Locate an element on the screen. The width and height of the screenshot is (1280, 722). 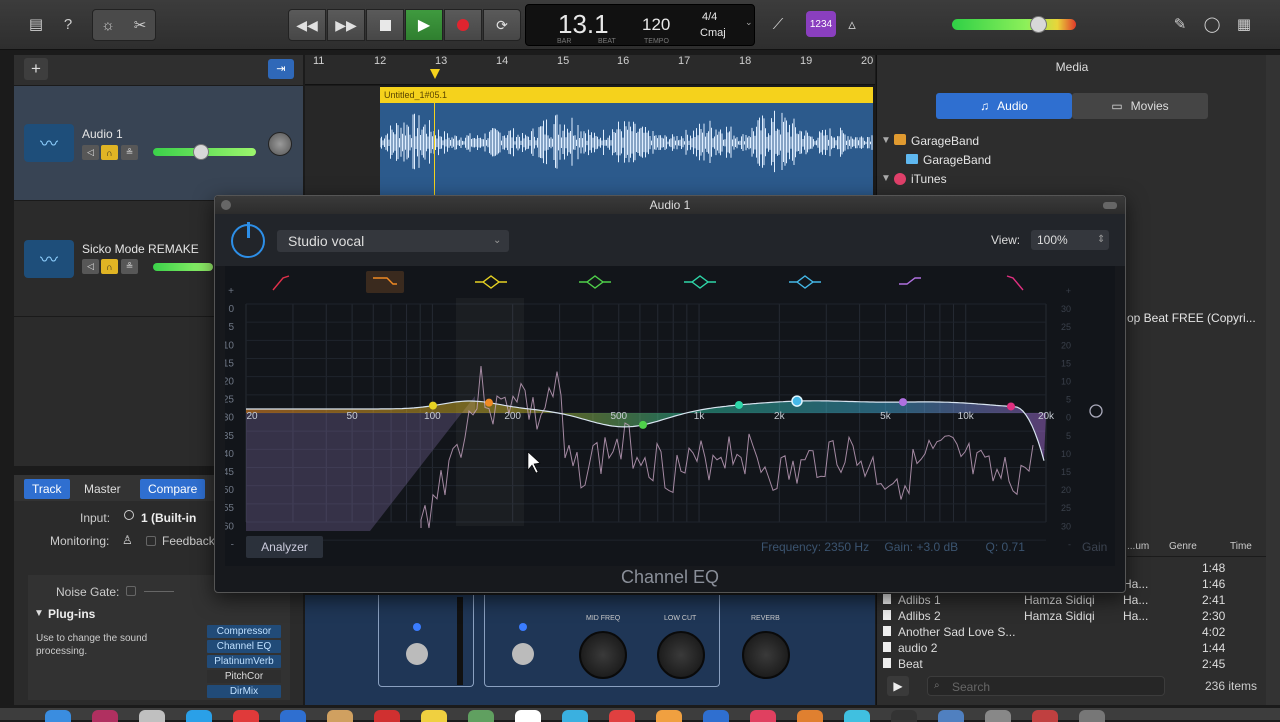
preview-play-button: ▶ is located at coordinates (898, 686).